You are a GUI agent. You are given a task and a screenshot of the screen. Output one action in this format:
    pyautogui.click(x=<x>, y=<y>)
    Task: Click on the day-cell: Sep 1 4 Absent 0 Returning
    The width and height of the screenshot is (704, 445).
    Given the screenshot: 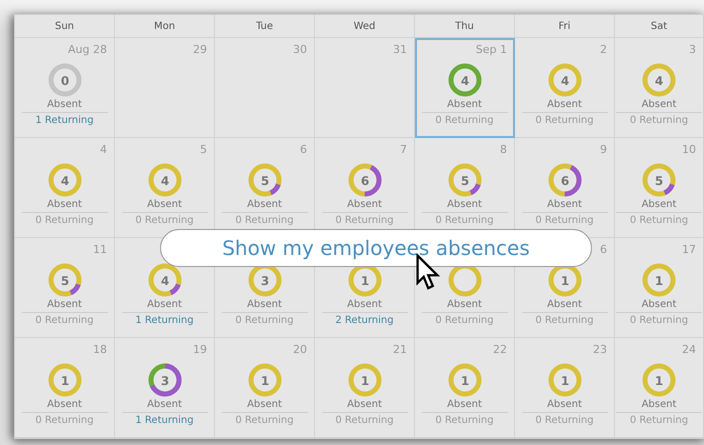 What is the action you would take?
    pyautogui.click(x=465, y=88)
    